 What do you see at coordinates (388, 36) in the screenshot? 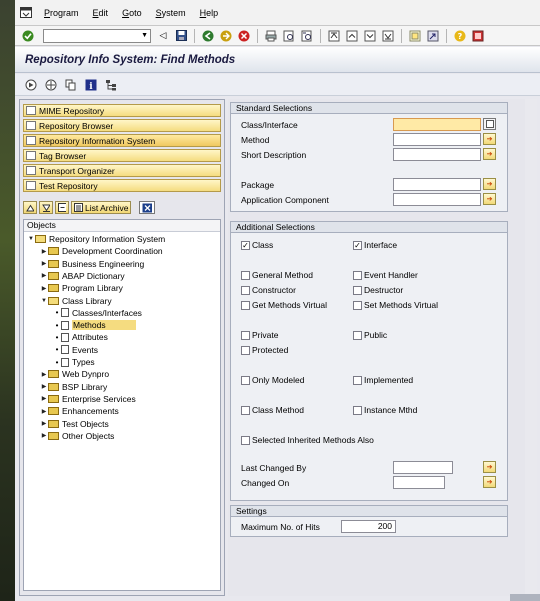
I see `last-page-icon` at bounding box center [388, 36].